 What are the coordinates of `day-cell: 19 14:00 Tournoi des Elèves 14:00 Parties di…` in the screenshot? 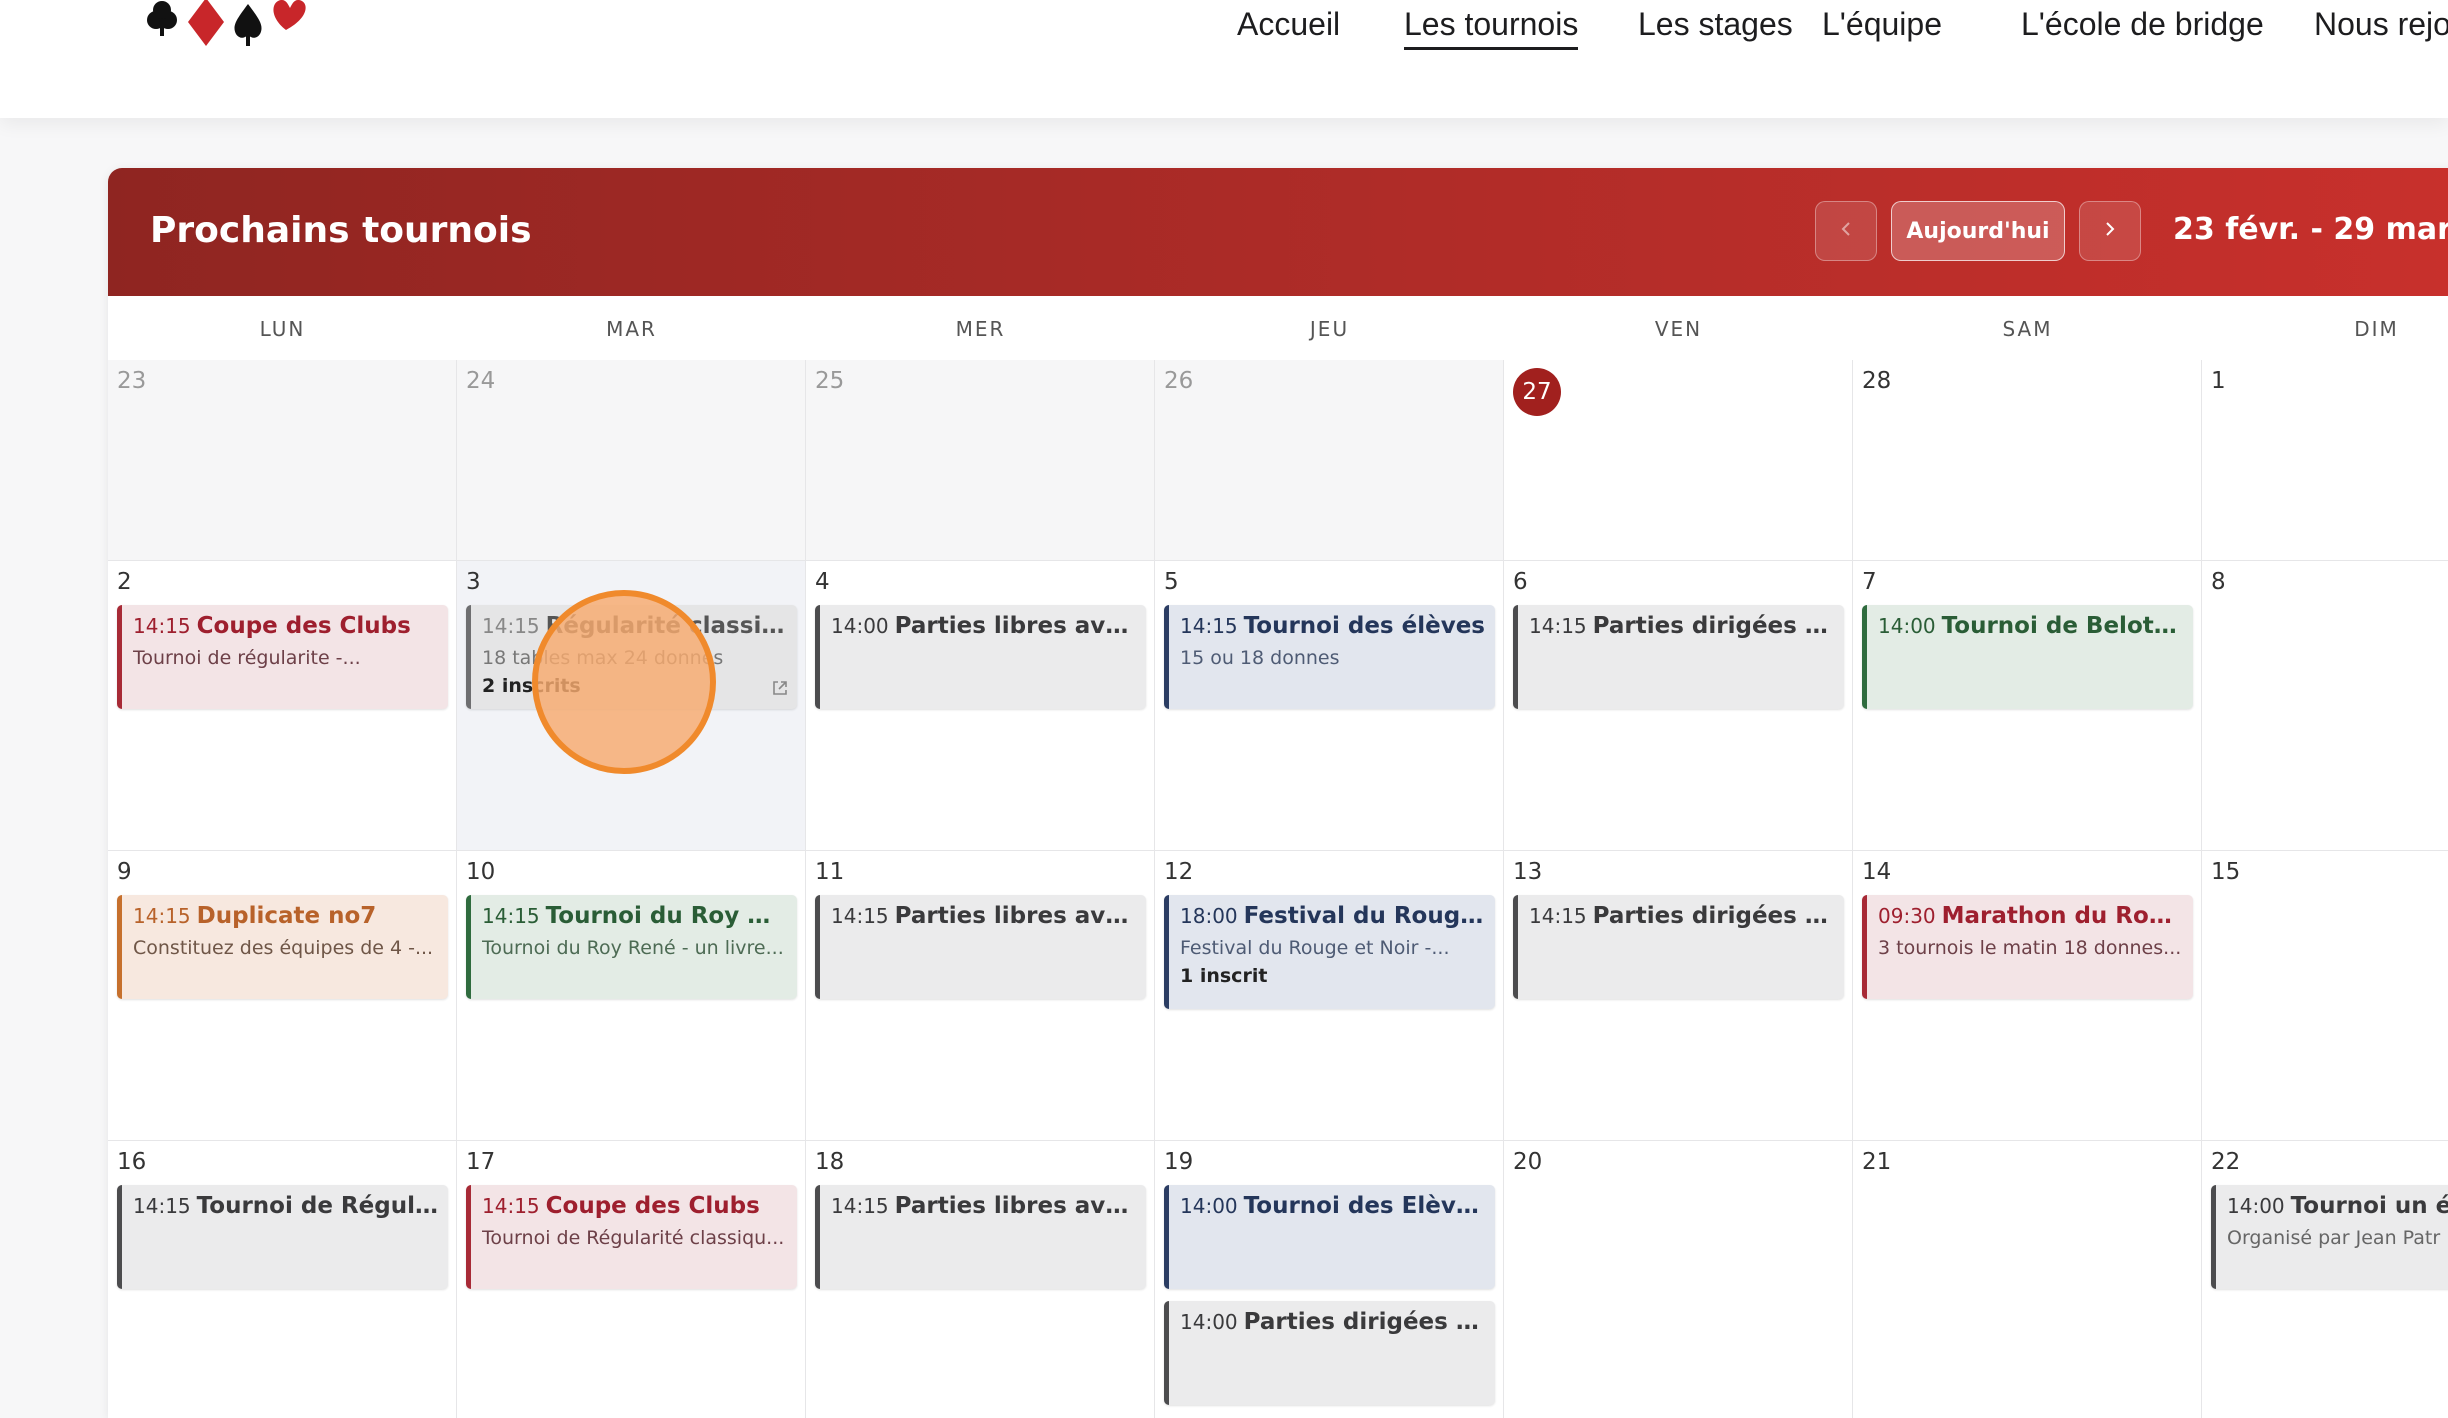 It's located at (1329, 1279).